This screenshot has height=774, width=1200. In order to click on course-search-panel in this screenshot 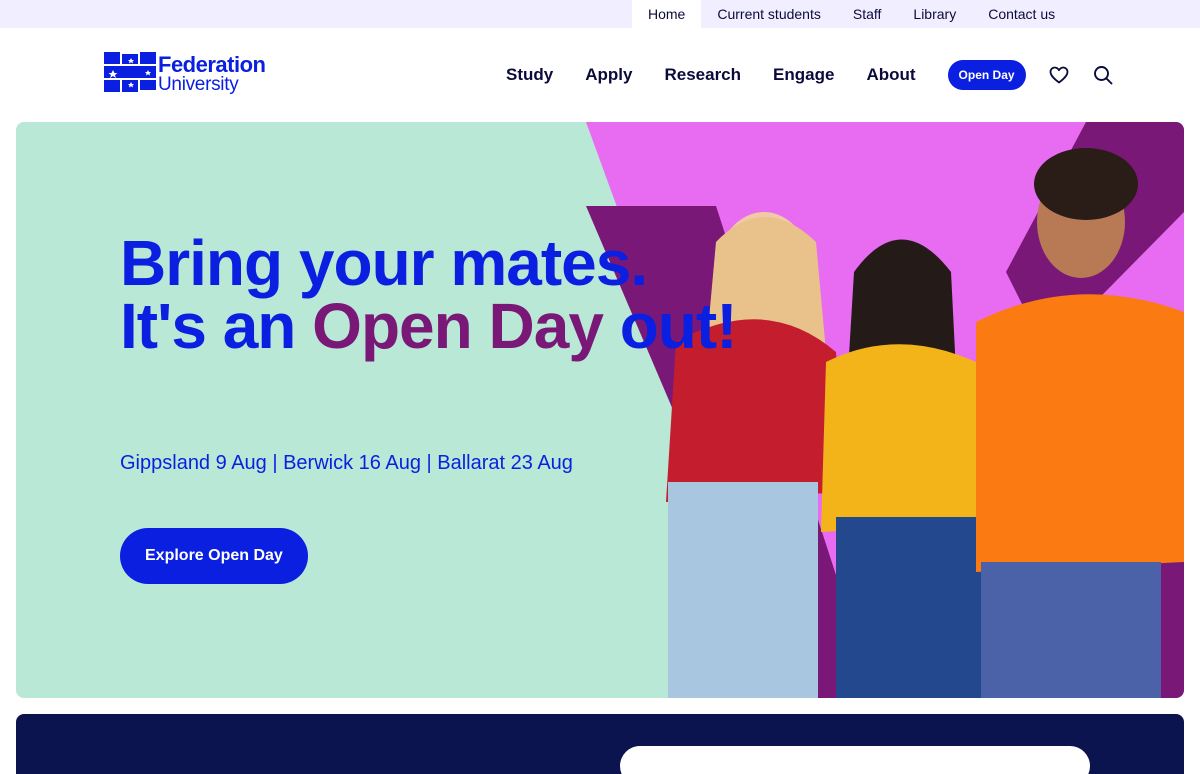, I will do `click(600, 744)`.